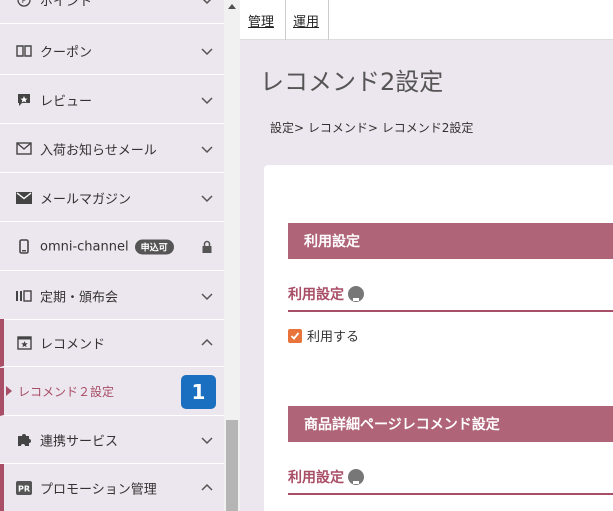 Image resolution: width=613 pixels, height=511 pixels. I want to click on use-checkbox-row: 利用する, so click(323, 335).